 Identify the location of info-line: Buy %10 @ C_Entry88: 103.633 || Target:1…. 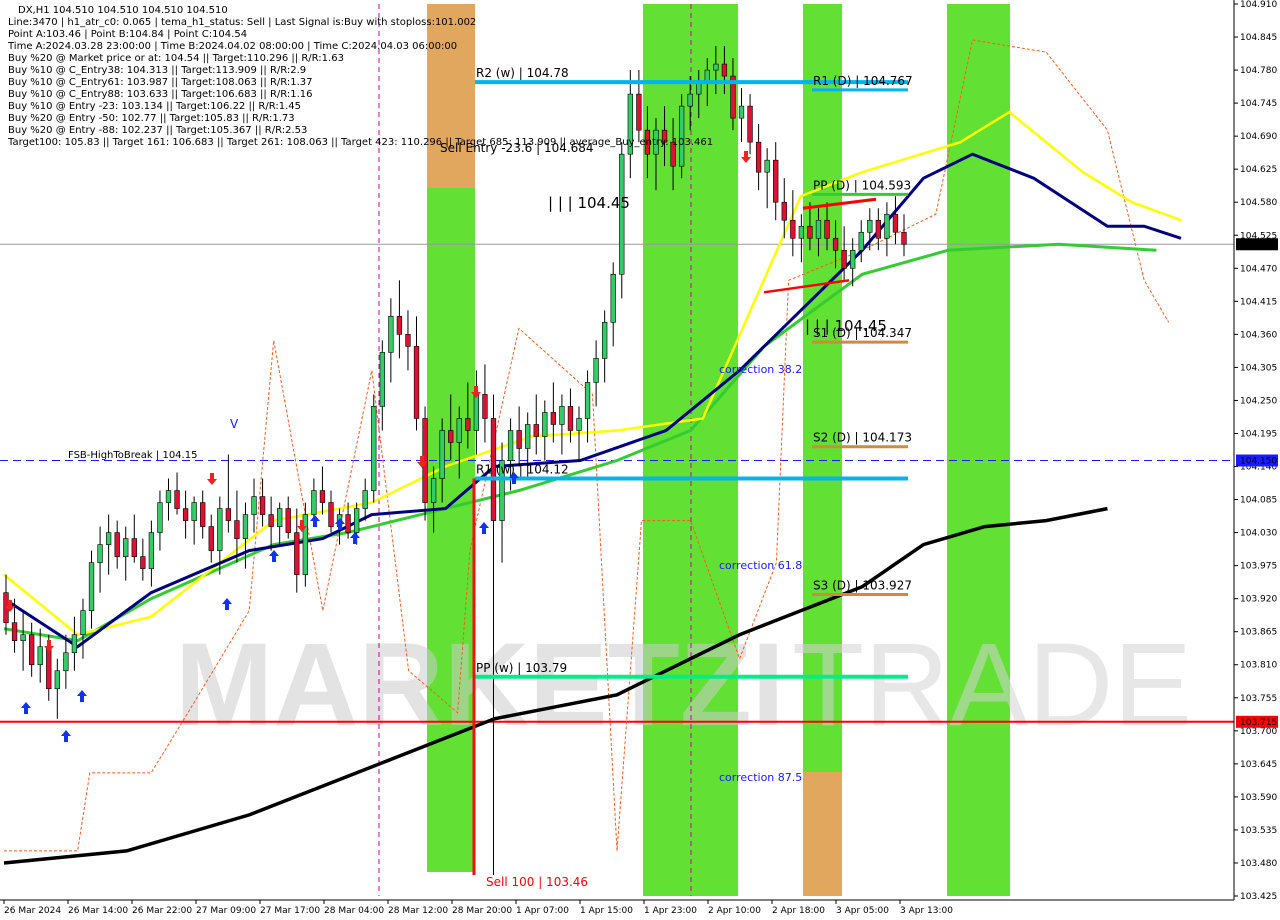
(160, 94).